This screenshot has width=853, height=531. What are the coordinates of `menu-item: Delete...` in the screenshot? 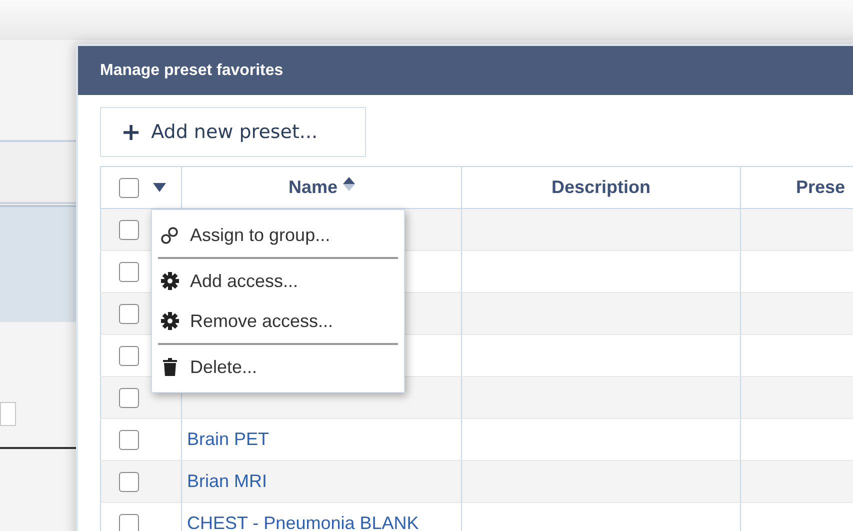 It's located at (278, 367).